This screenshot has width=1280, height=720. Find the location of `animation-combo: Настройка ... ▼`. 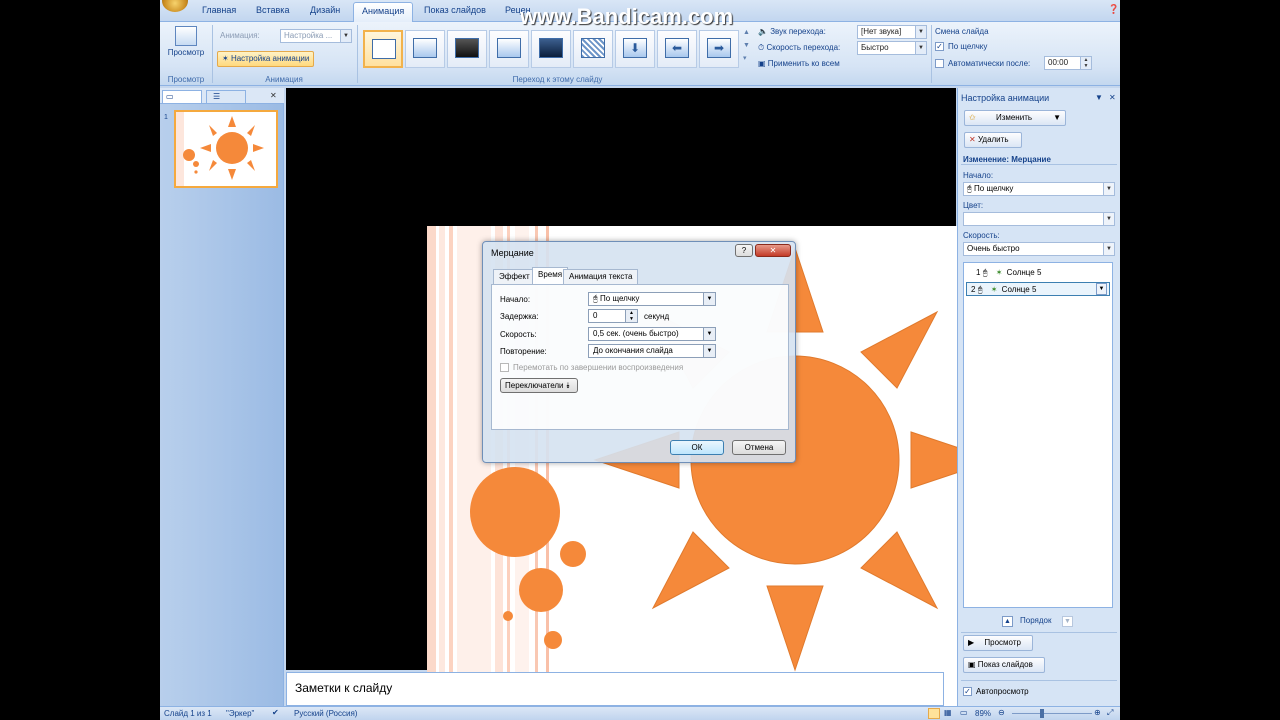

animation-combo: Настройка ... ▼ is located at coordinates (316, 36).